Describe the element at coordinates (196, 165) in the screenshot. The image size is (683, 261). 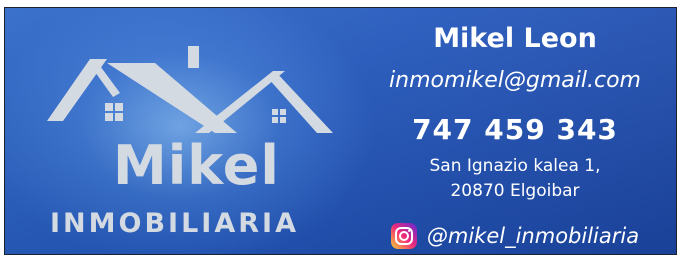
I see `brand-name: Mikel` at that location.